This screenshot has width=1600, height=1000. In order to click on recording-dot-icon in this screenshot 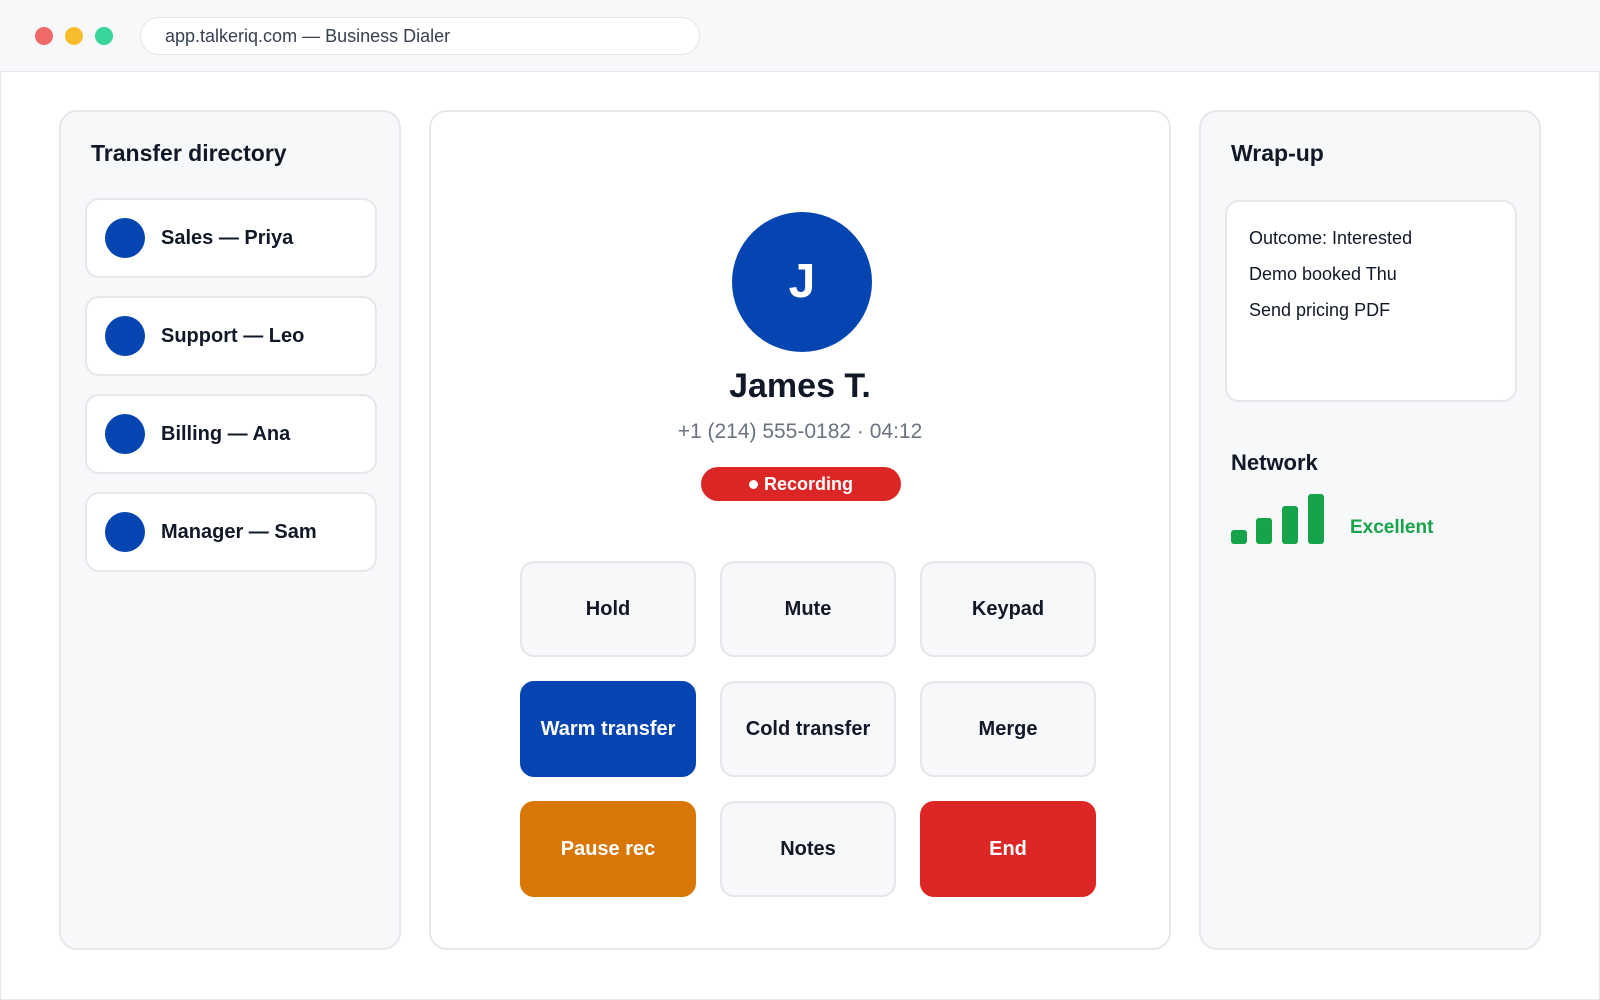, I will do `click(753, 484)`.